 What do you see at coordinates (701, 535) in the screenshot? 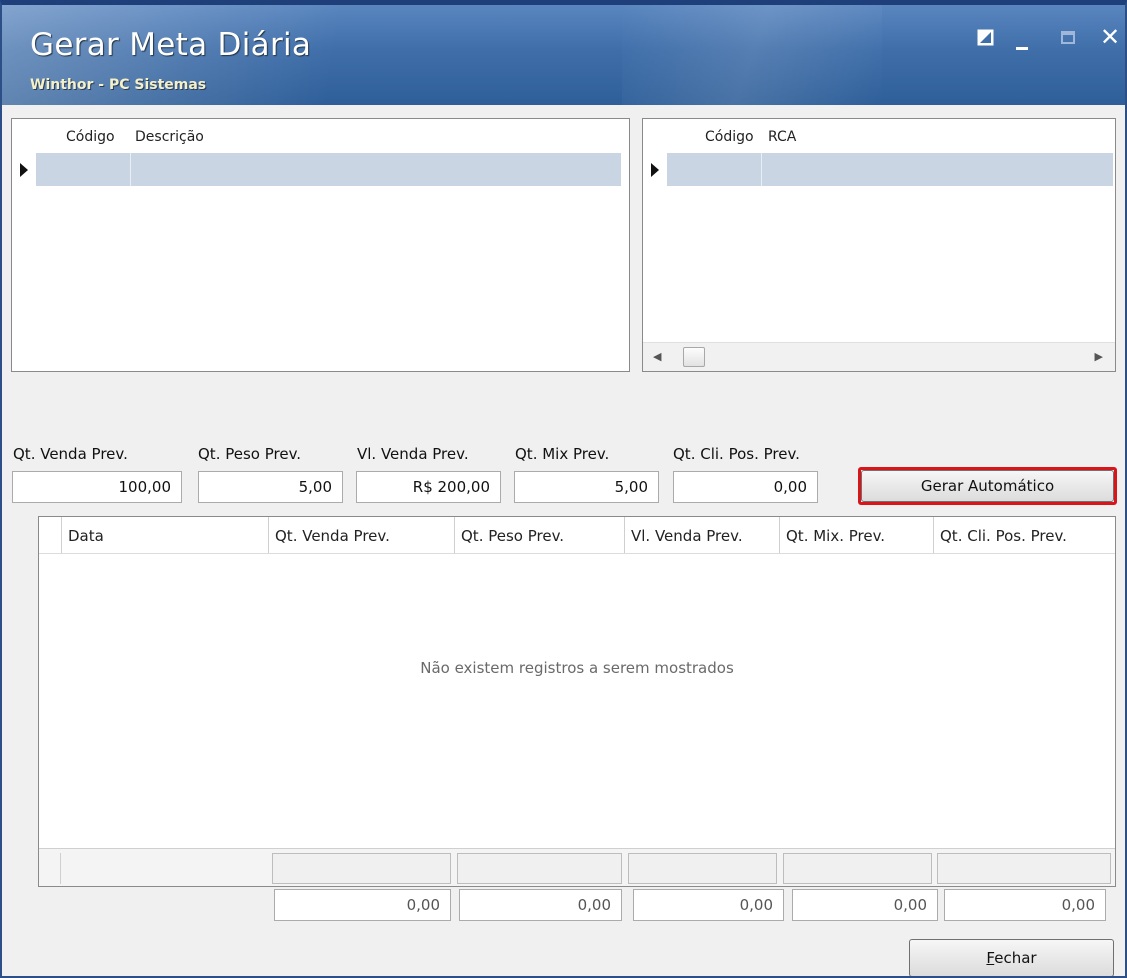
I see `column-header-vl-venda-prev: Vl. Venda Prev.` at bounding box center [701, 535].